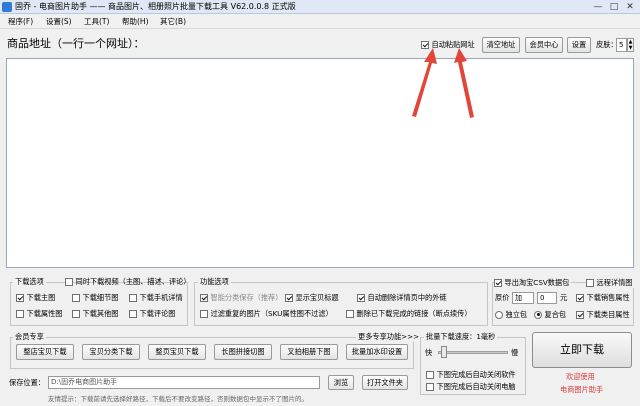  Describe the element at coordinates (402, 298) in the screenshot. I see `remove-links-option: 自动删除详情页中的外链` at that location.